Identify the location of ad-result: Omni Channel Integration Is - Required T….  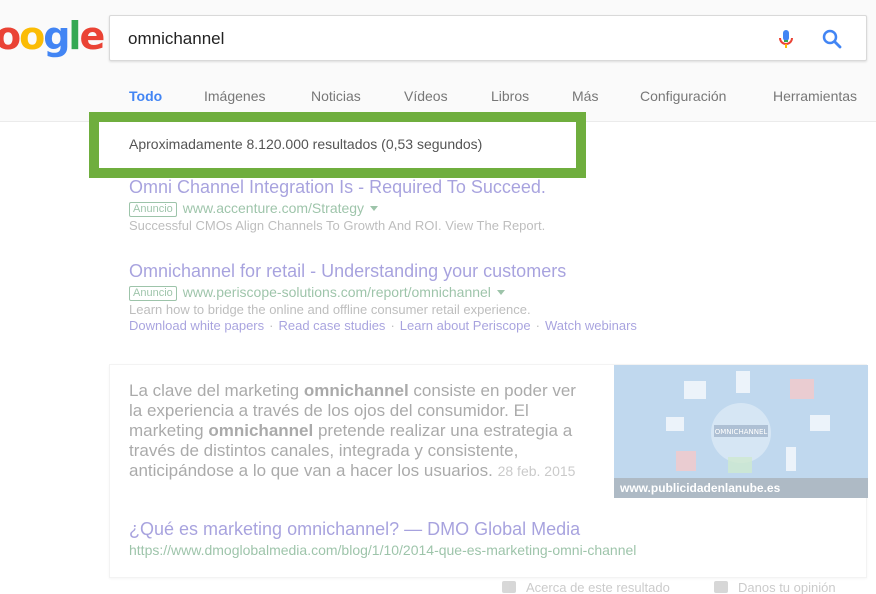
(337, 205).